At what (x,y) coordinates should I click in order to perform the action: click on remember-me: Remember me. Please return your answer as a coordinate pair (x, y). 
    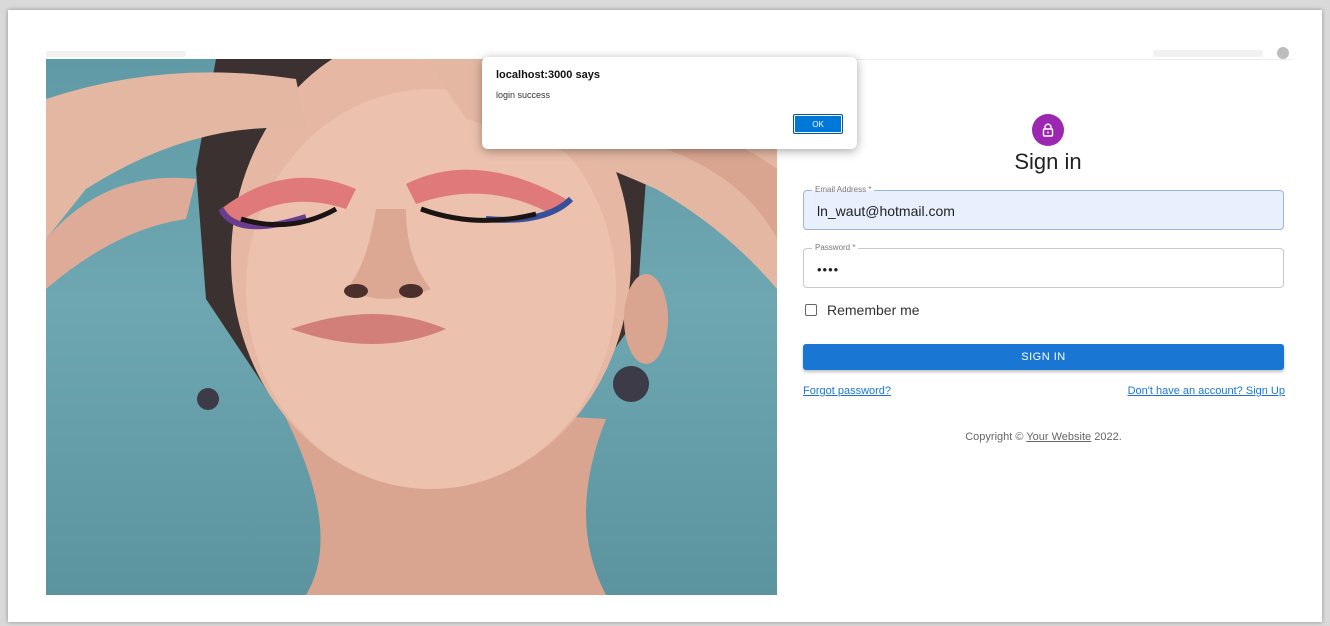
    Looking at the image, I should click on (862, 310).